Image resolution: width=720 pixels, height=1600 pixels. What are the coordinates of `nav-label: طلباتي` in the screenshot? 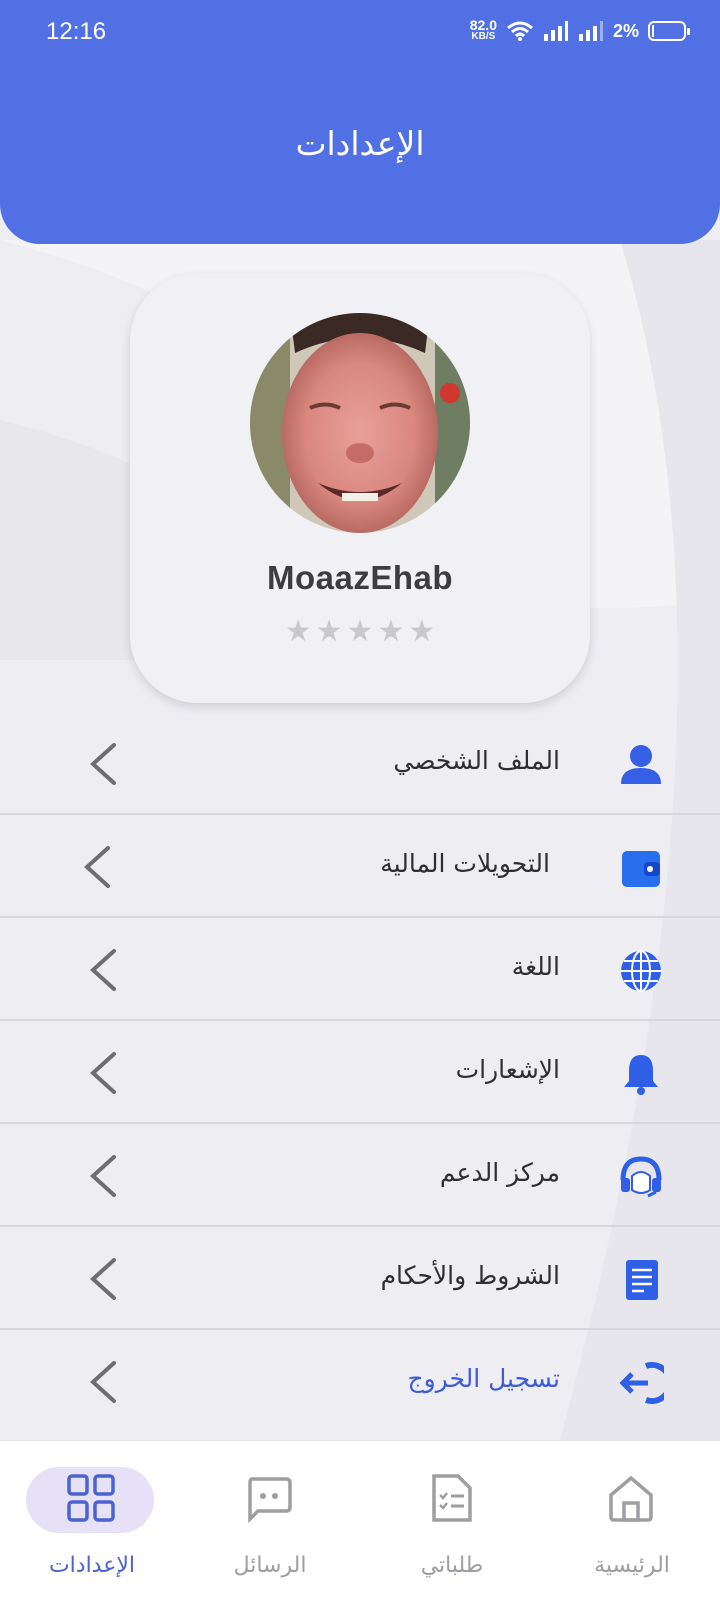 It's located at (452, 1565).